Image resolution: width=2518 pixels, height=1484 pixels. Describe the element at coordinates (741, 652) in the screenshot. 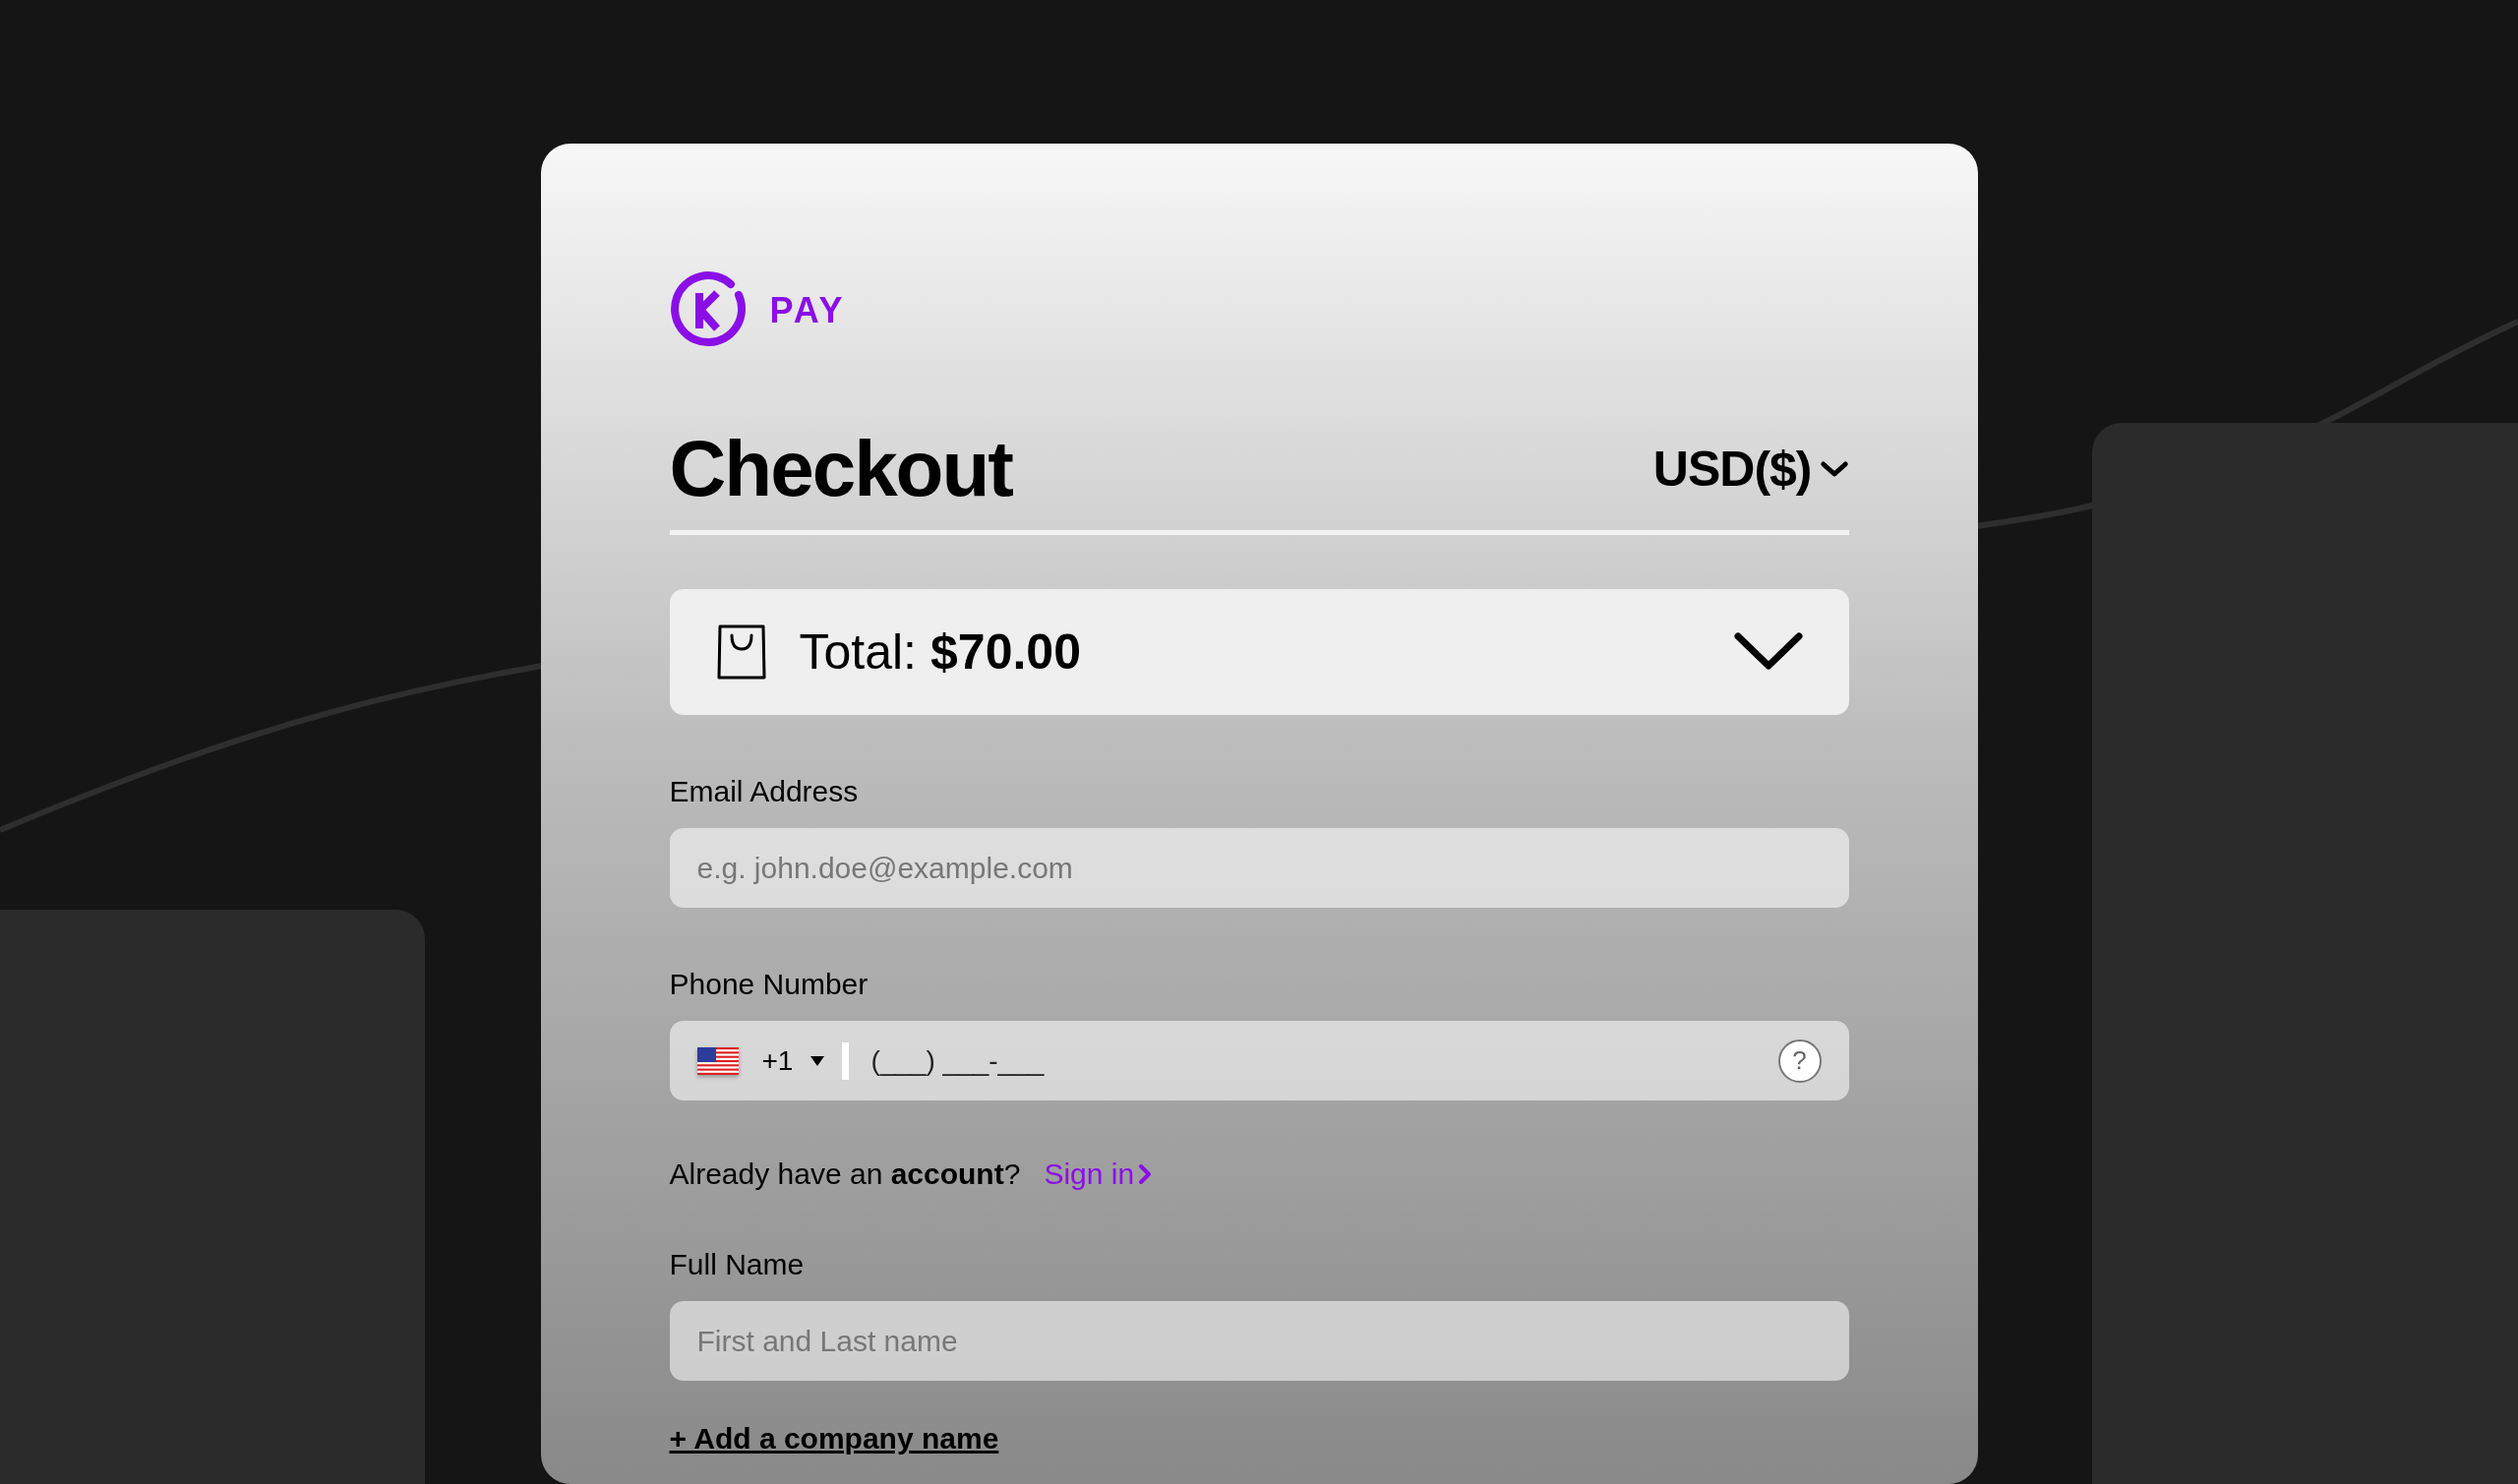

I see `shopping-bag-icon` at that location.